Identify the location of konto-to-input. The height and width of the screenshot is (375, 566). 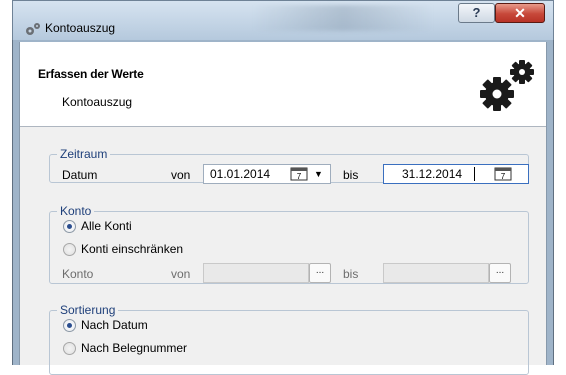
(436, 273).